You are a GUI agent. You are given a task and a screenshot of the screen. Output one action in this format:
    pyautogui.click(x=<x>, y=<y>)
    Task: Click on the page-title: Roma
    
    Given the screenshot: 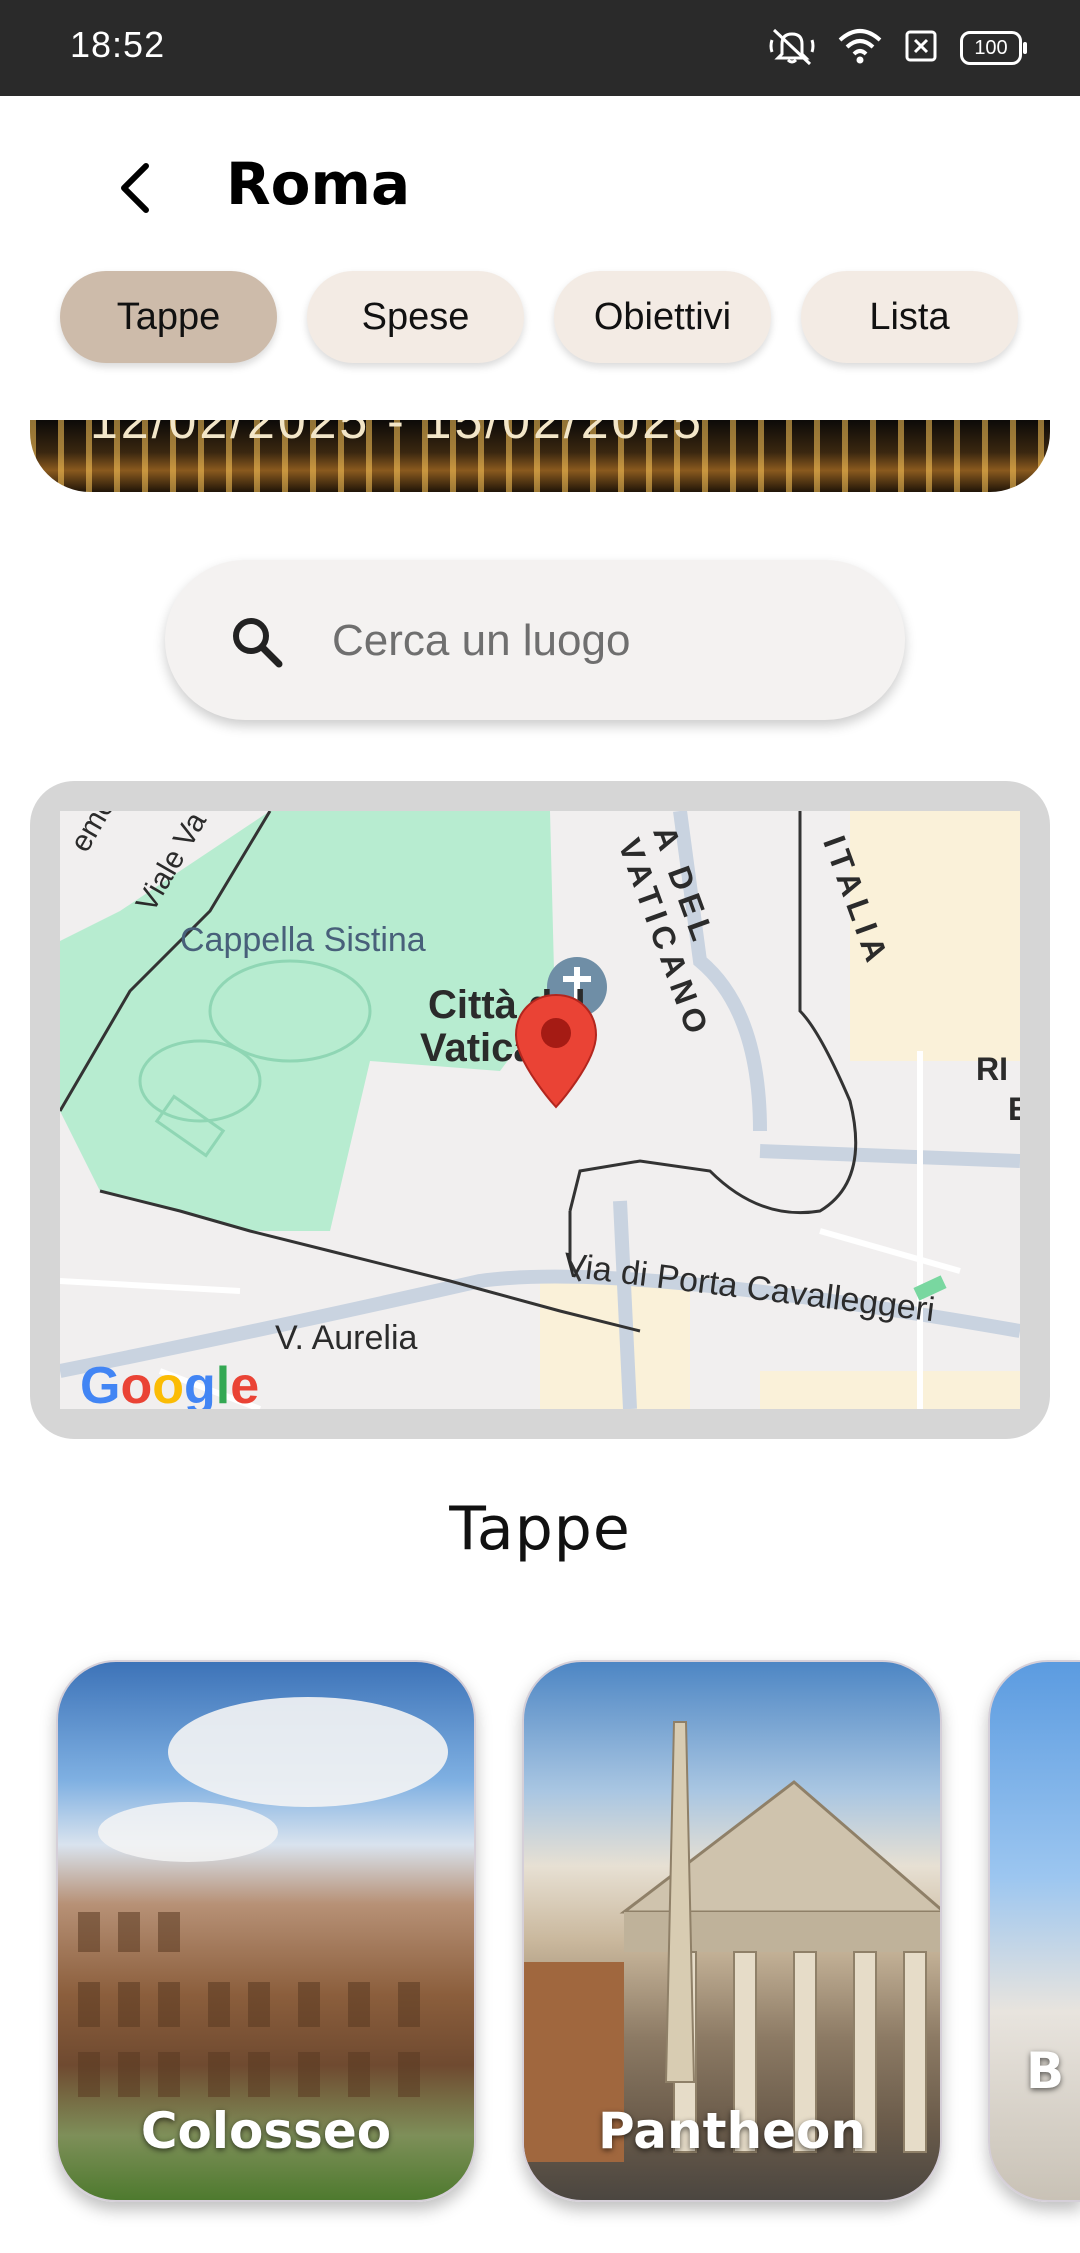 What is the action you would take?
    pyautogui.click(x=318, y=184)
    